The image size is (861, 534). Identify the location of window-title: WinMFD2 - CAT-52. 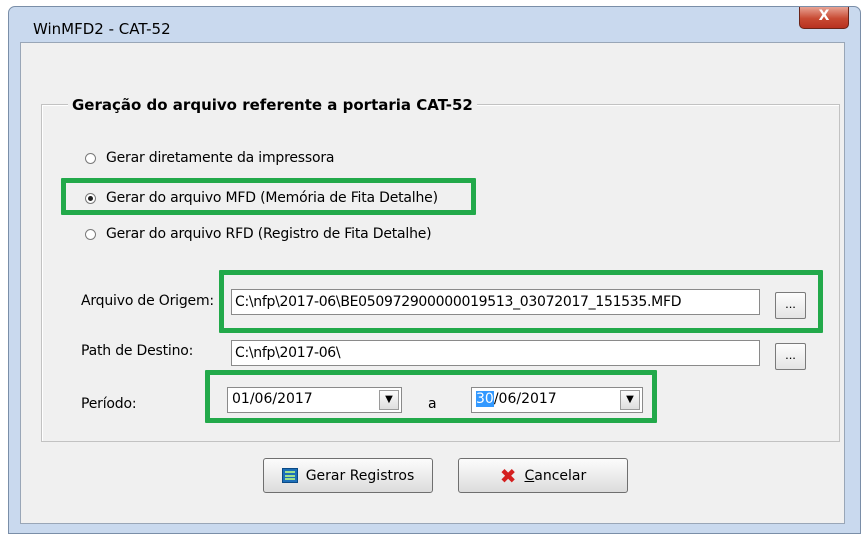
(102, 29).